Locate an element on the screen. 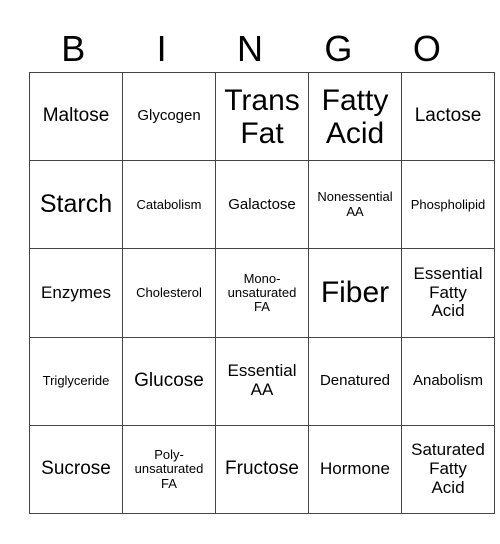 This screenshot has height=544, width=500. cell-text-line: Lactose is located at coordinates (448, 116).